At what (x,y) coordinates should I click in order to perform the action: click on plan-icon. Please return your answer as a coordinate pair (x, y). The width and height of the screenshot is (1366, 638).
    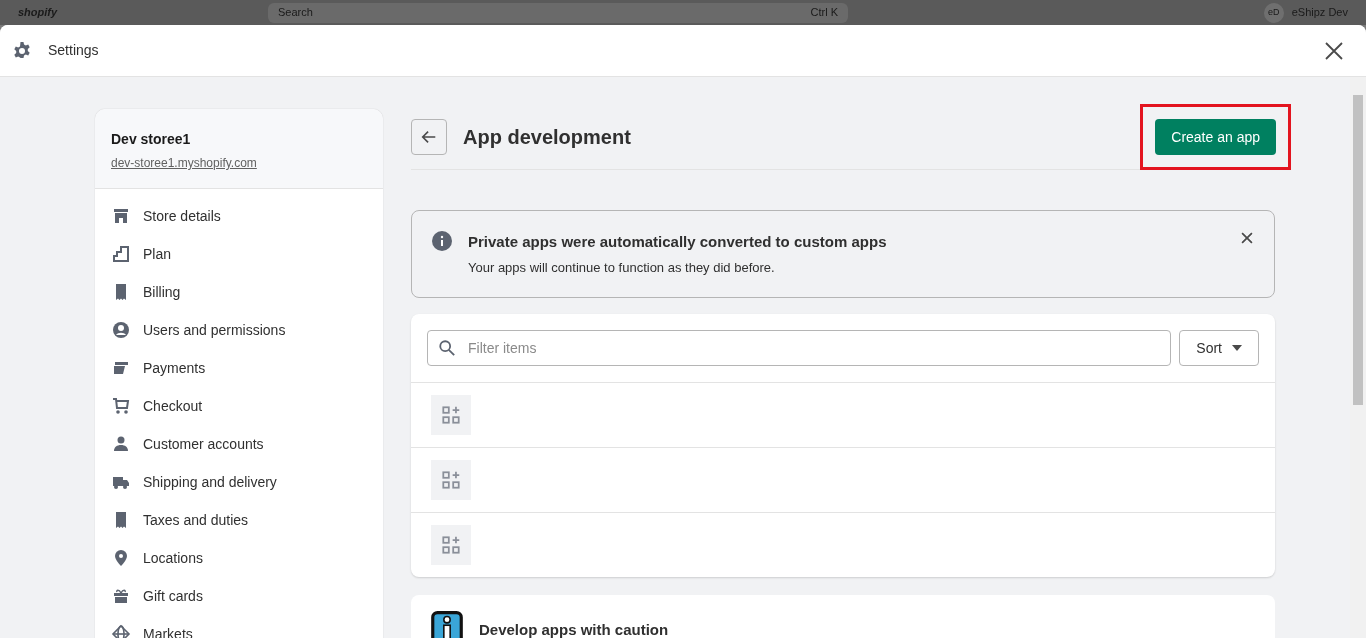
    Looking at the image, I should click on (121, 254).